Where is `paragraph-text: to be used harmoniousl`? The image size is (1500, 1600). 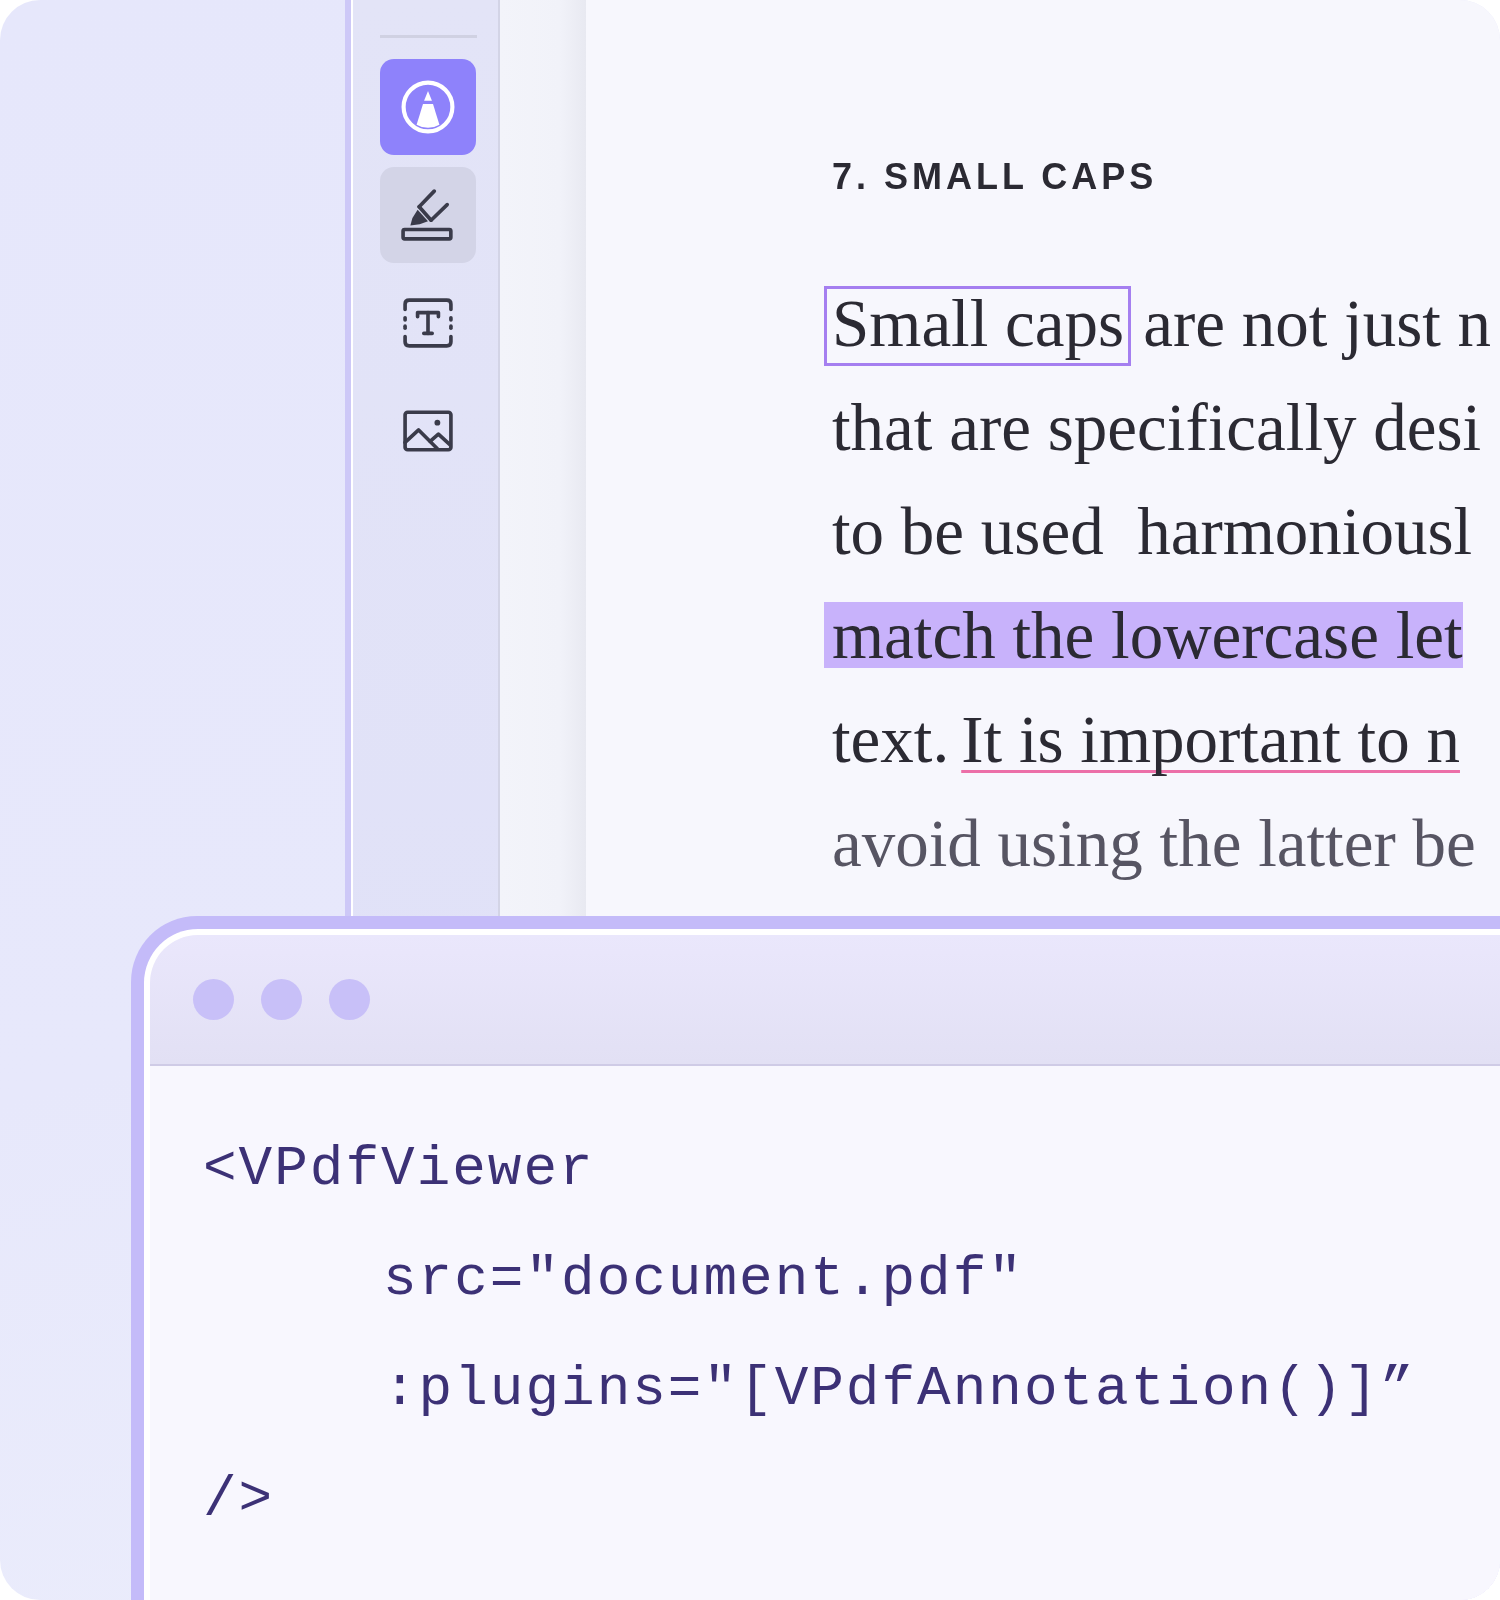 paragraph-text: to be used harmoniousl is located at coordinates (1152, 531).